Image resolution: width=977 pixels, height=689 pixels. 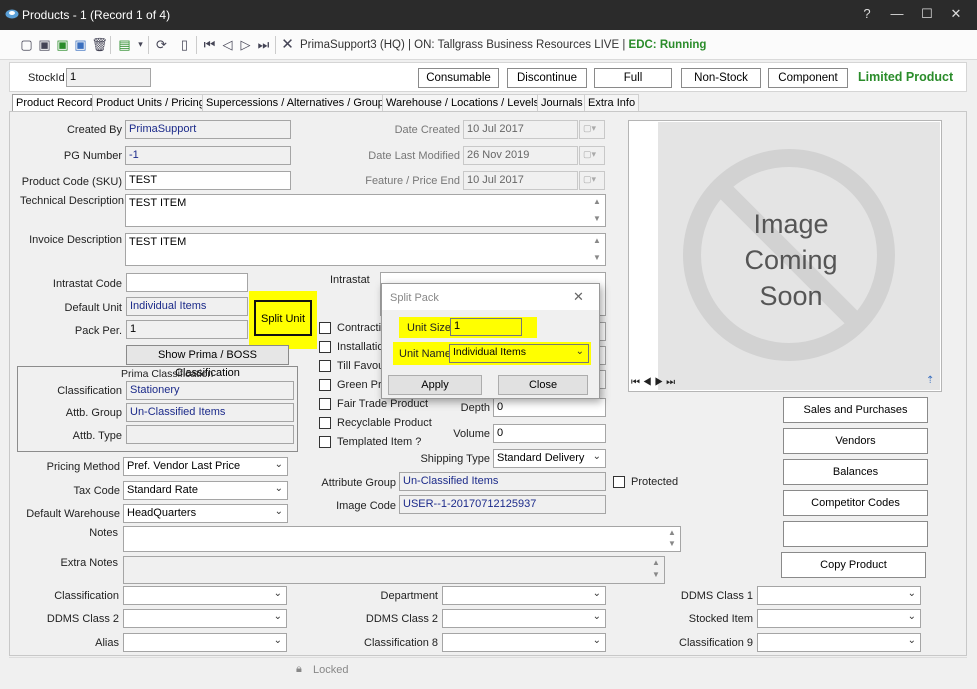 I want to click on chevron-down-icon: ▾, so click(x=140, y=44).